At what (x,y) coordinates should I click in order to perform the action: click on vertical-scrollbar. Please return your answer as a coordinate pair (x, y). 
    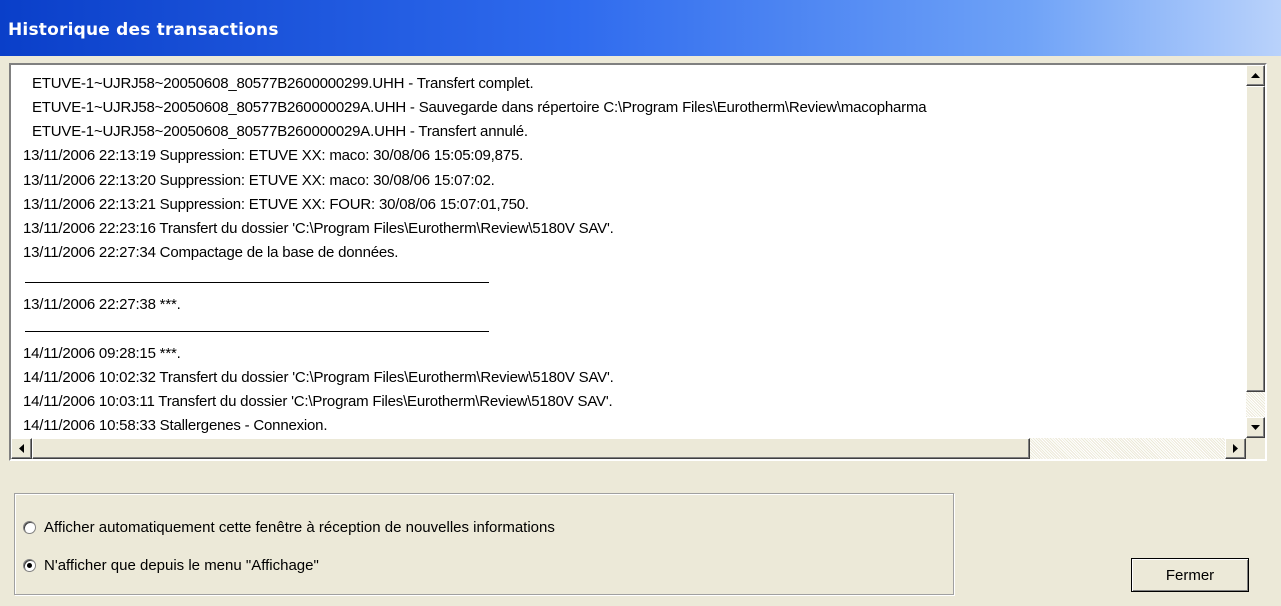
    Looking at the image, I should click on (1255, 251).